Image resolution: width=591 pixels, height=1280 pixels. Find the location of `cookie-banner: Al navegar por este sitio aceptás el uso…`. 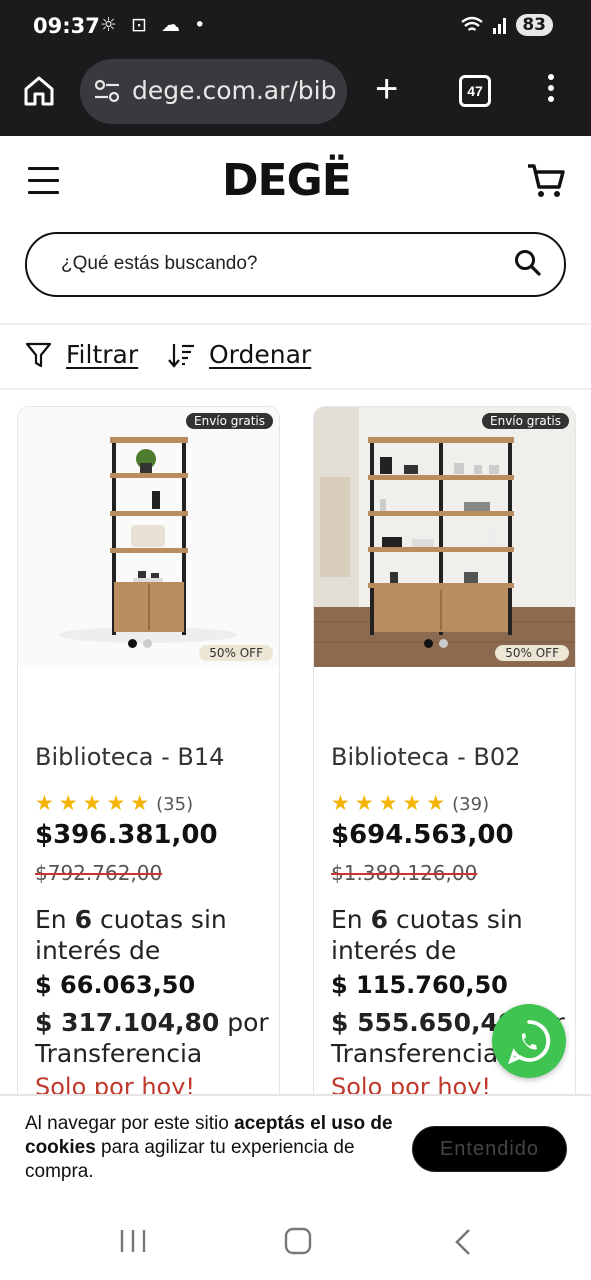

cookie-banner: Al navegar por este sitio aceptás el uso… is located at coordinates (295, 1148).